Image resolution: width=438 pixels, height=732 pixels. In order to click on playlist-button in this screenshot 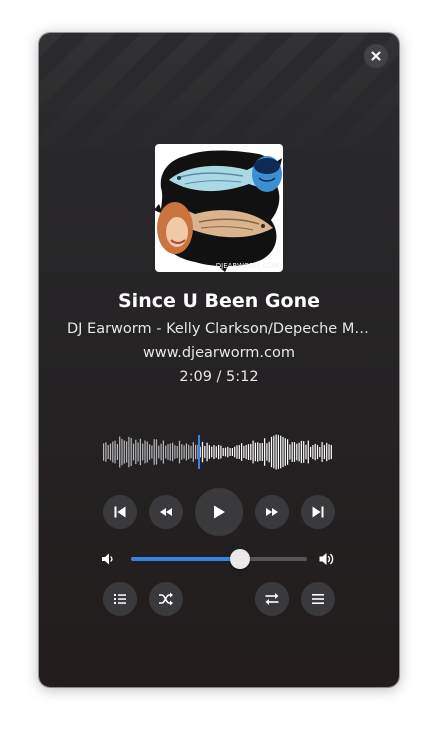, I will do `click(120, 599)`.